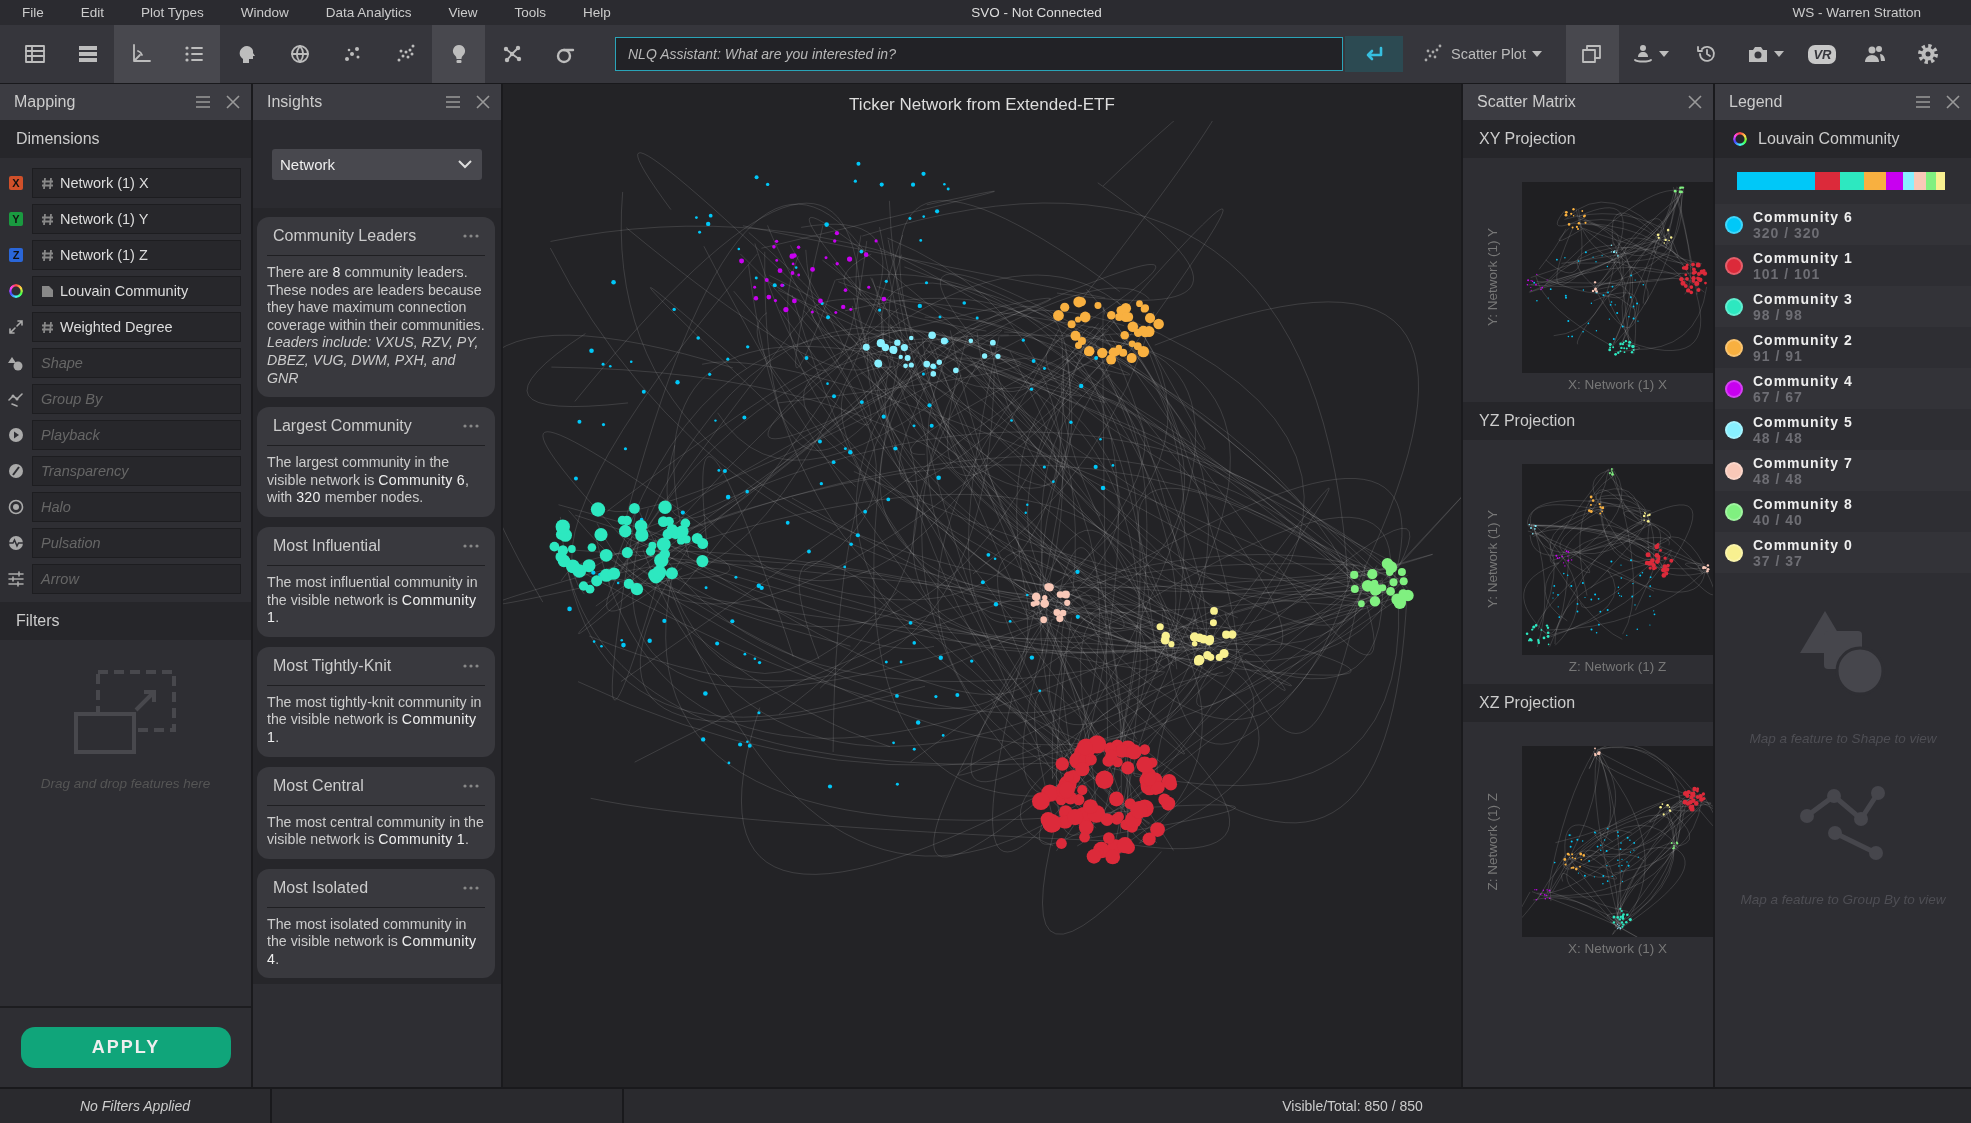 The image size is (1971, 1123). I want to click on axis-label: X: Network (1) X, so click(1617, 384).